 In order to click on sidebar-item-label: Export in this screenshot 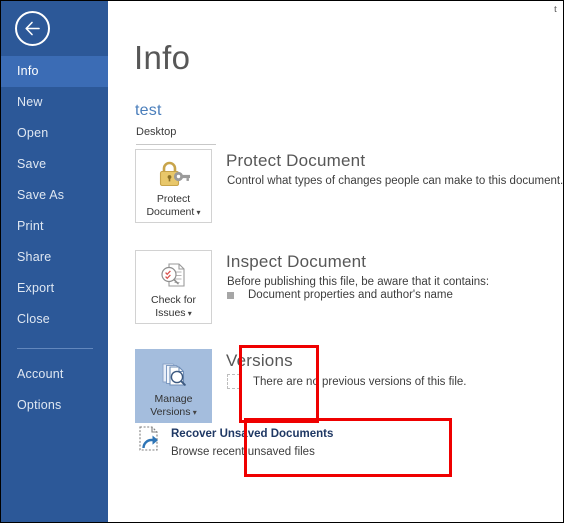, I will do `click(36, 288)`.